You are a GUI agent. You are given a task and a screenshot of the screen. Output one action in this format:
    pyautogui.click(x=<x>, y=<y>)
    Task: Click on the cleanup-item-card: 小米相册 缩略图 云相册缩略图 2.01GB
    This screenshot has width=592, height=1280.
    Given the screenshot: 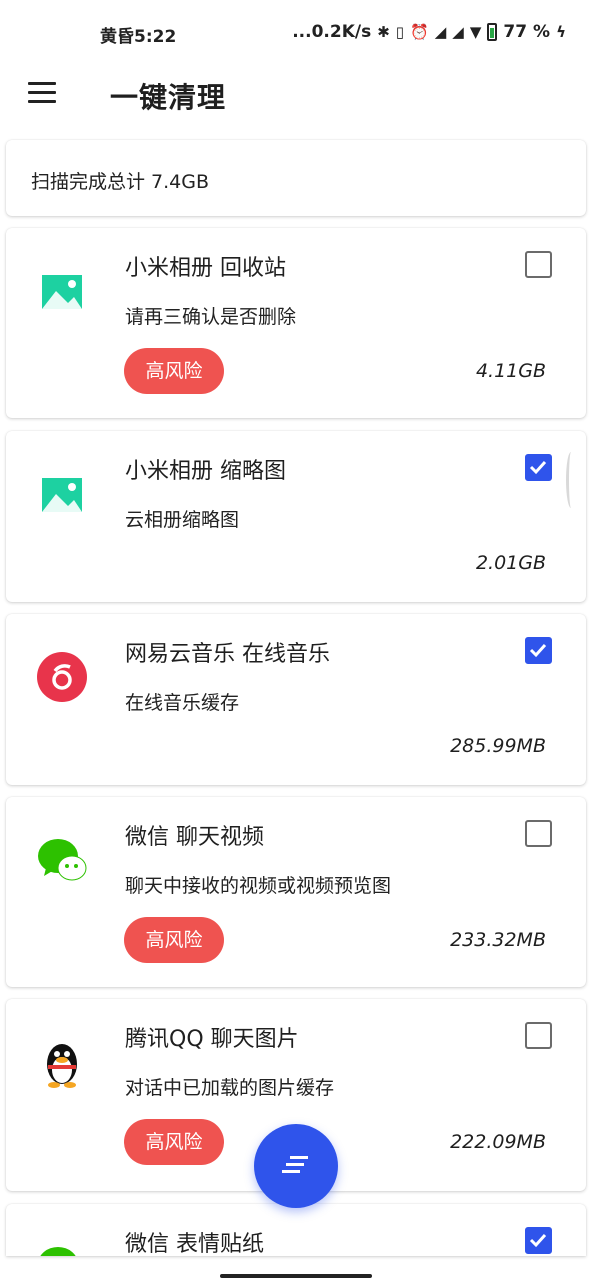 What is the action you would take?
    pyautogui.click(x=296, y=516)
    